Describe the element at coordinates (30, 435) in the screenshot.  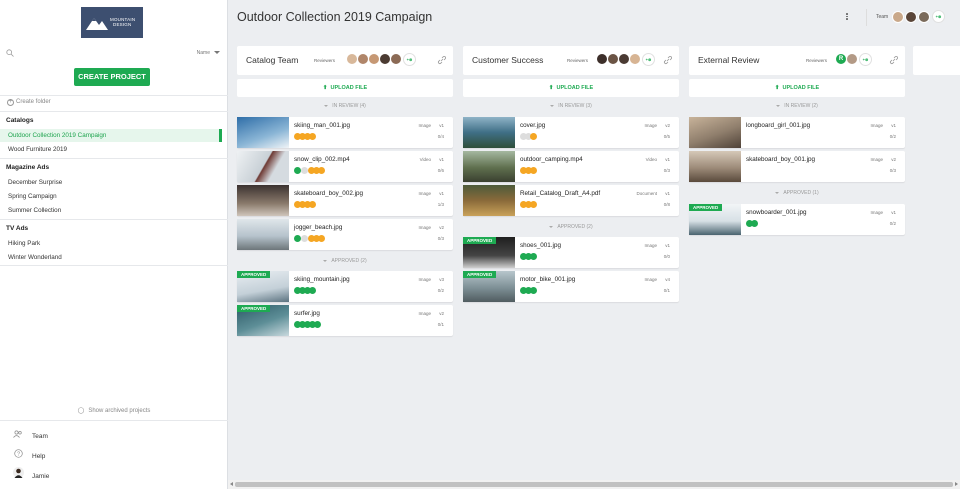
I see `nav-team: Team` at that location.